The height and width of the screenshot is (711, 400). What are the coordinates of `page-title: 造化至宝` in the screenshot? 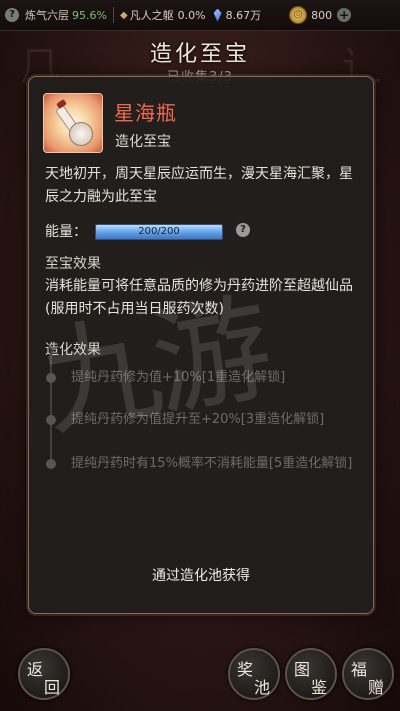 It's located at (199, 54).